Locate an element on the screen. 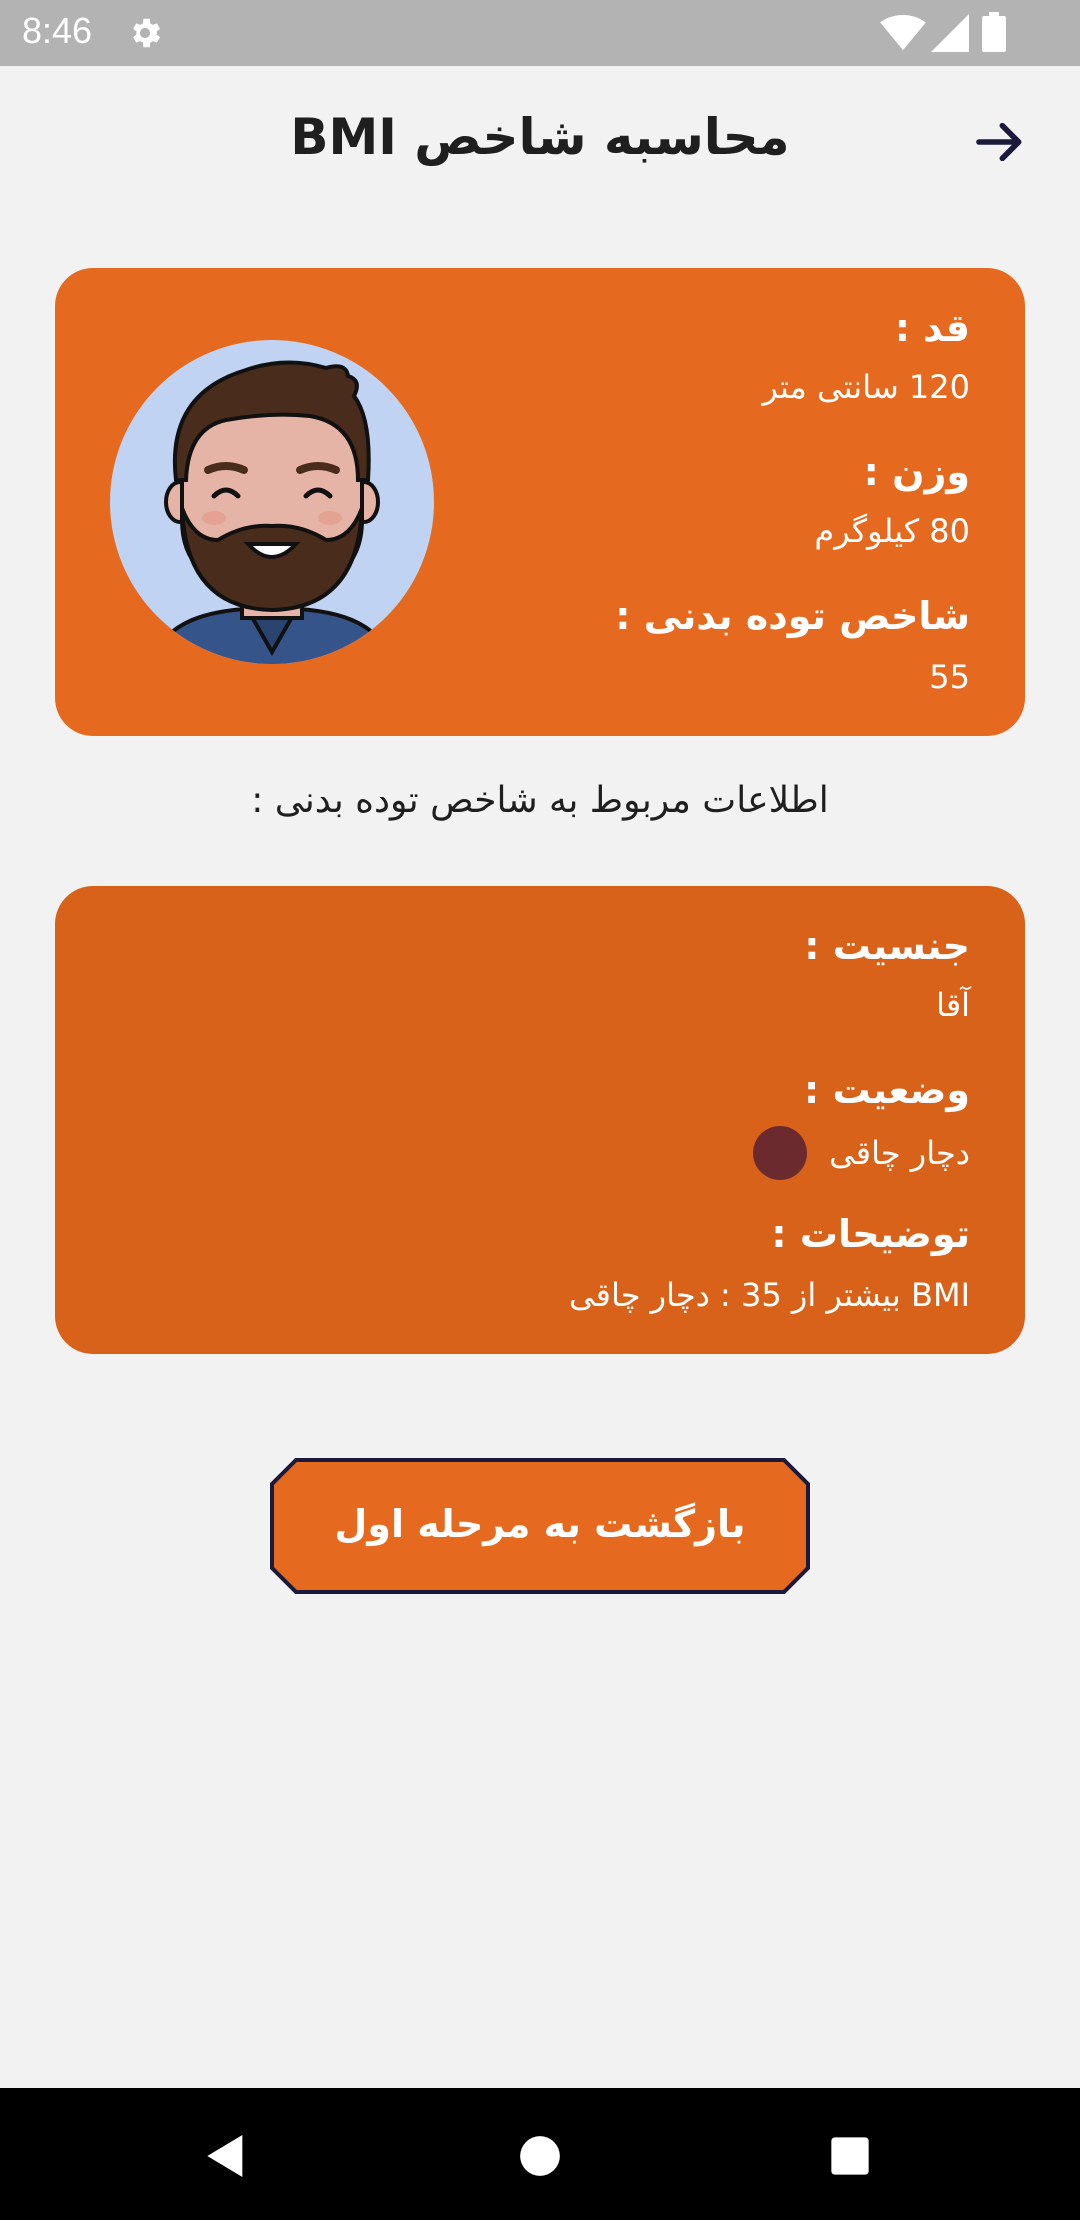 This screenshot has width=1080, height=2220. back-to-first-step-button: بازگشت به مرحله اول is located at coordinates (540, 1526).